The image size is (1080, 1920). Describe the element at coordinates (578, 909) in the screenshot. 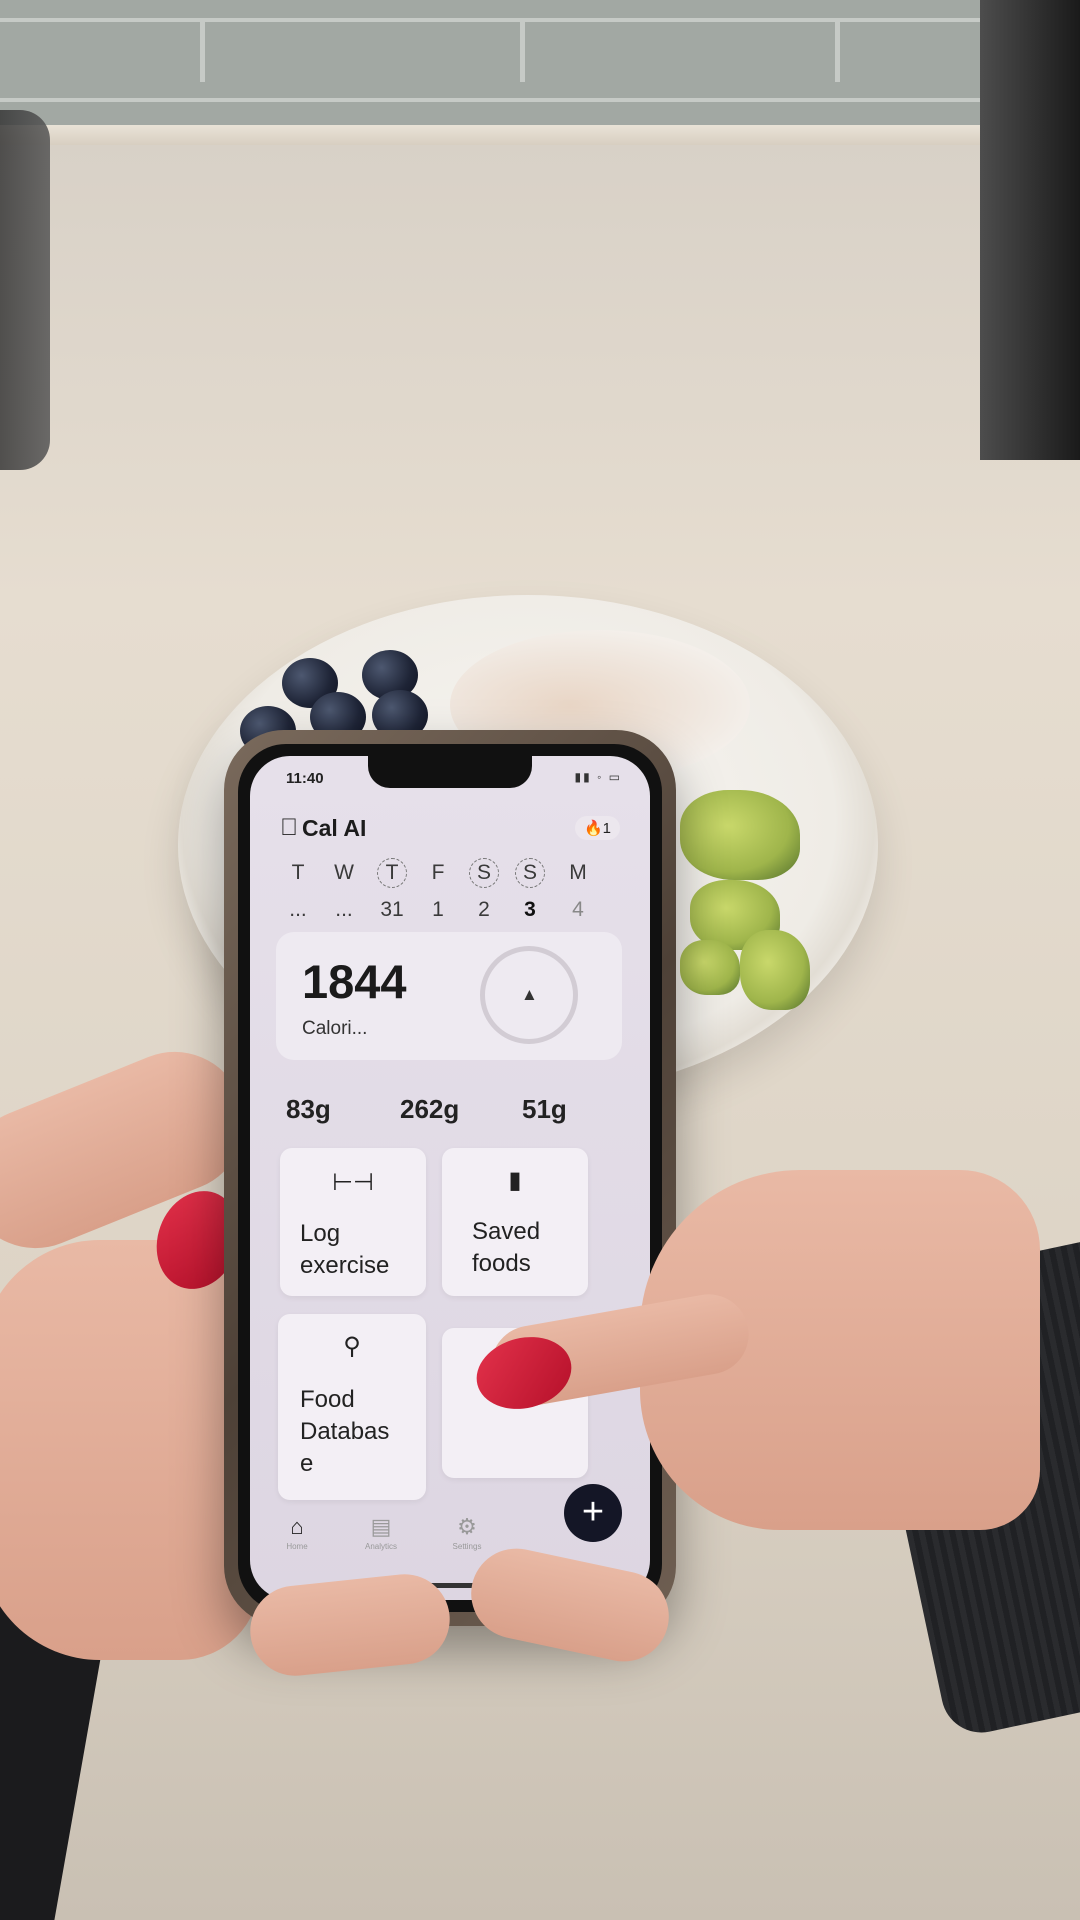

I see `day-number: 4` at that location.